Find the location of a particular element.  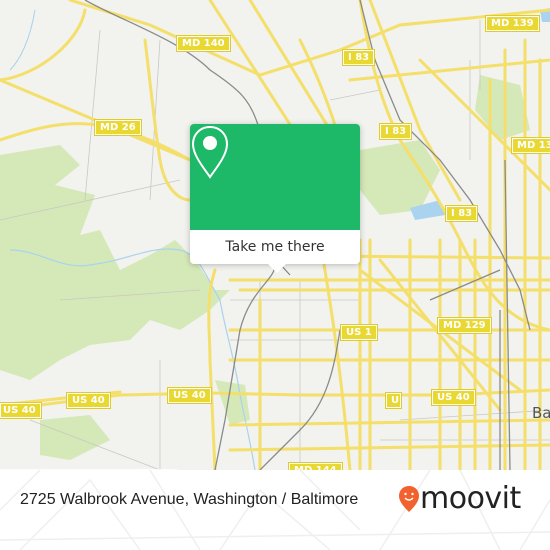

route-shield-md129: MD 129 is located at coordinates (464, 325).